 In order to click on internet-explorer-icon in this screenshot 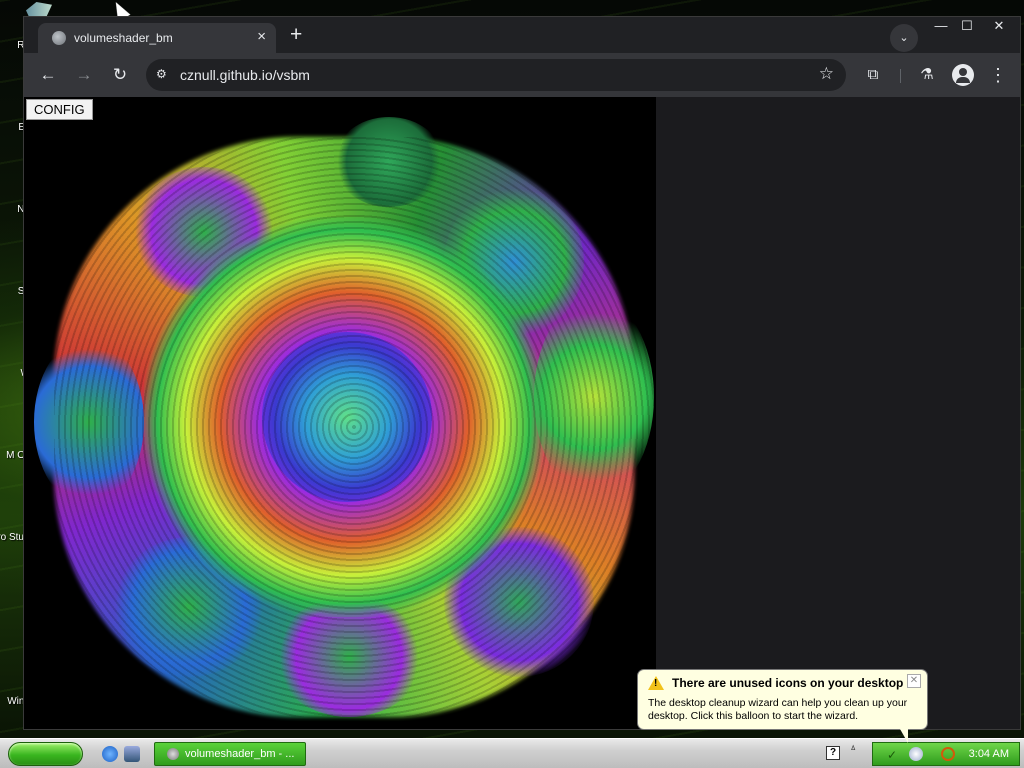, I will do `click(110, 754)`.